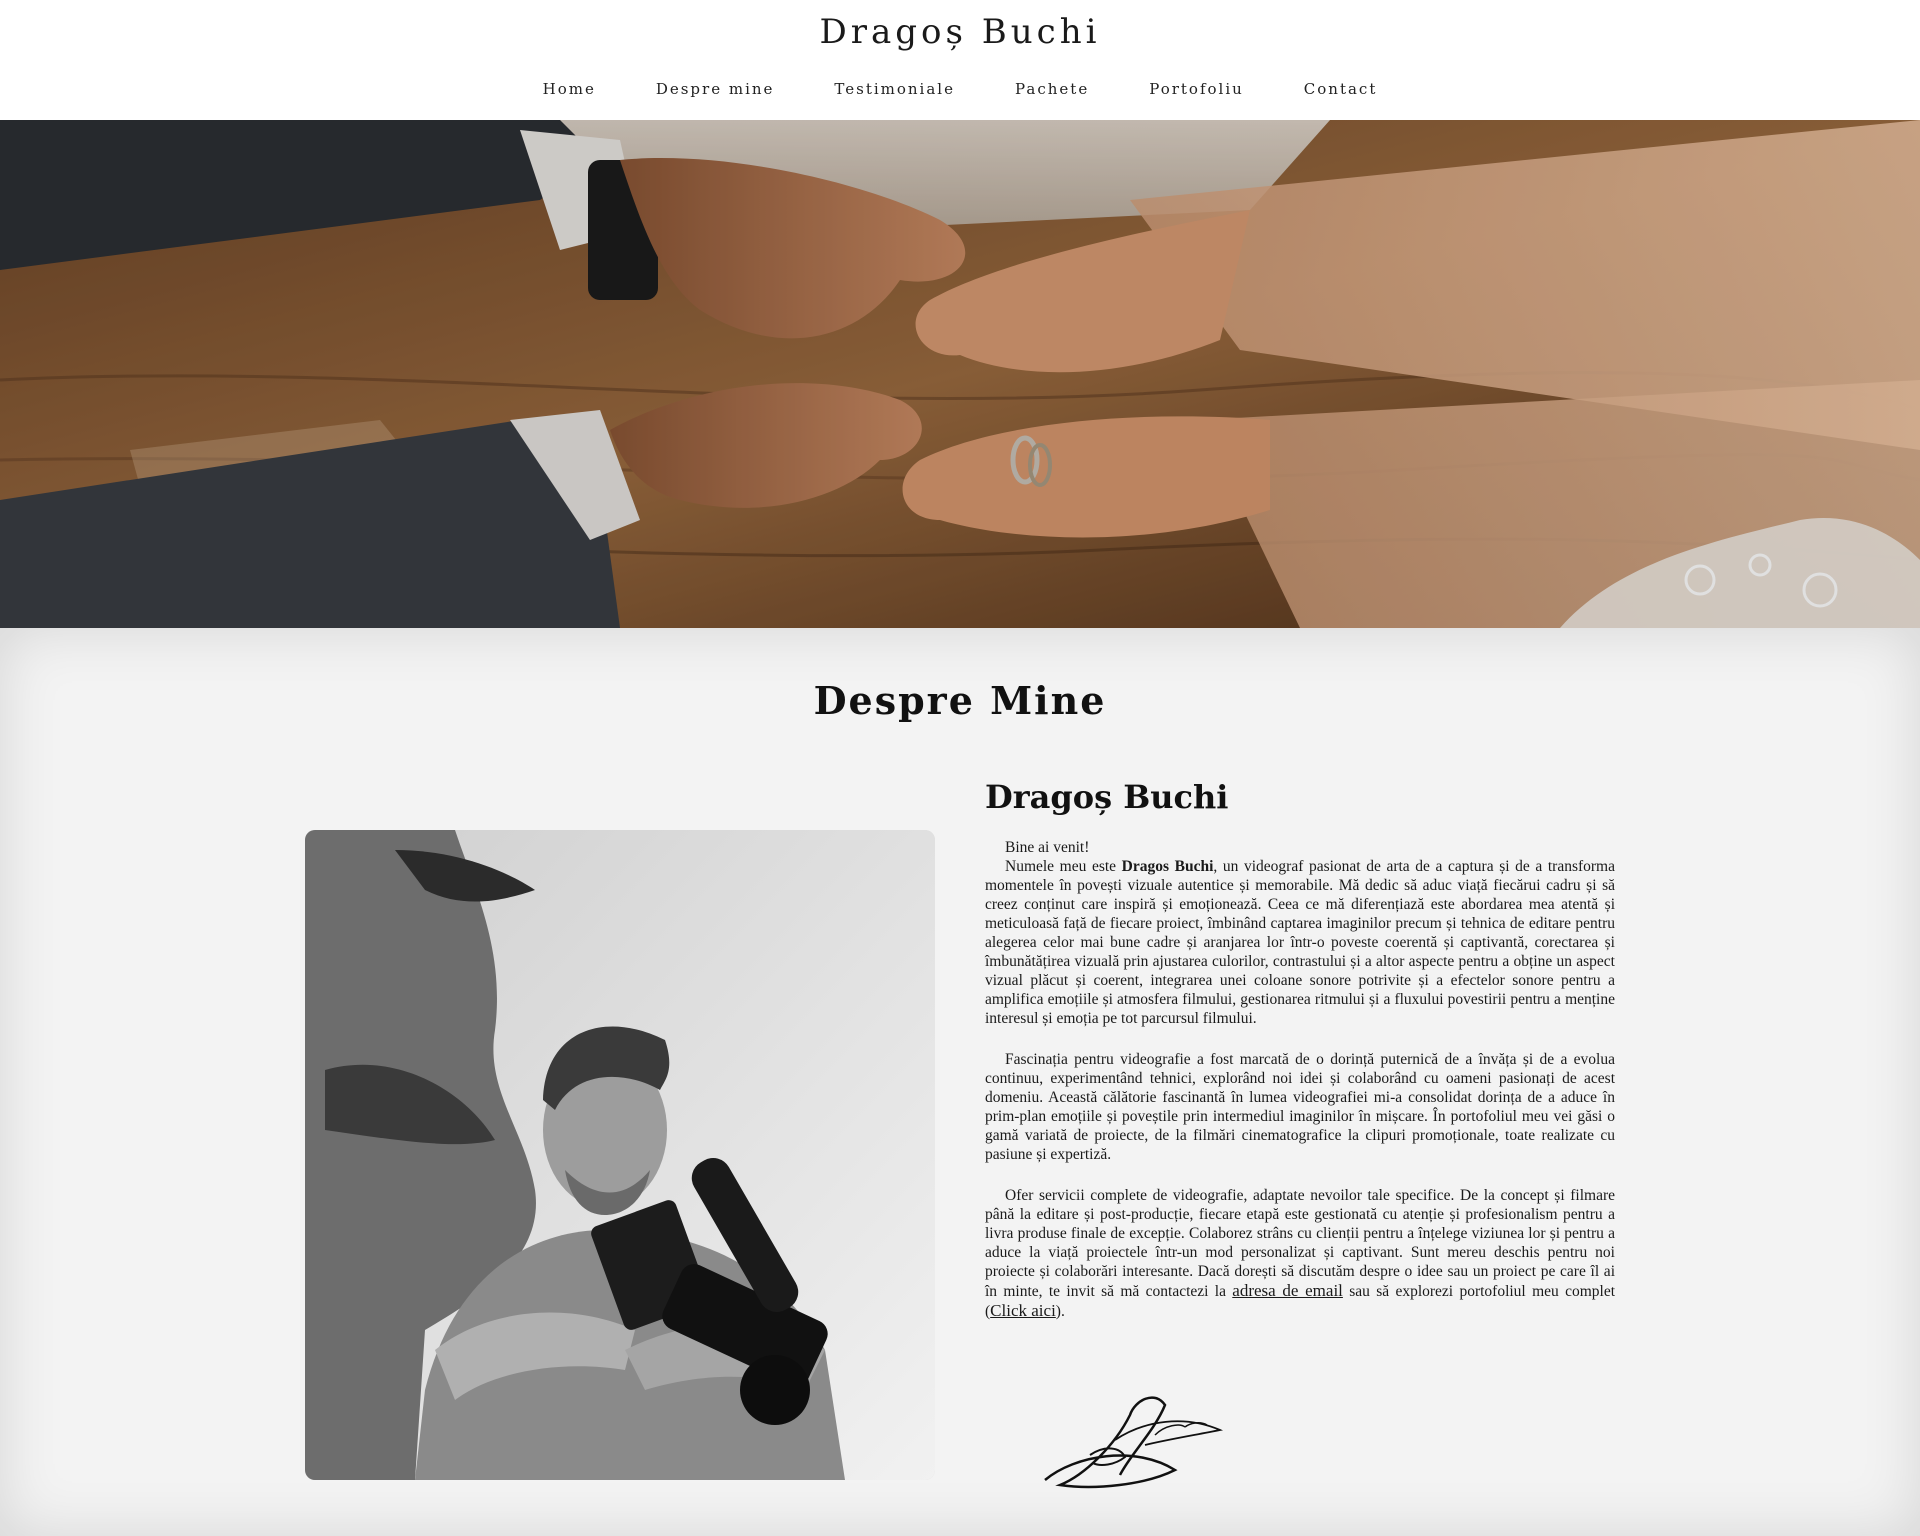  I want to click on nav-despre-mine: Despre mine, so click(715, 89).